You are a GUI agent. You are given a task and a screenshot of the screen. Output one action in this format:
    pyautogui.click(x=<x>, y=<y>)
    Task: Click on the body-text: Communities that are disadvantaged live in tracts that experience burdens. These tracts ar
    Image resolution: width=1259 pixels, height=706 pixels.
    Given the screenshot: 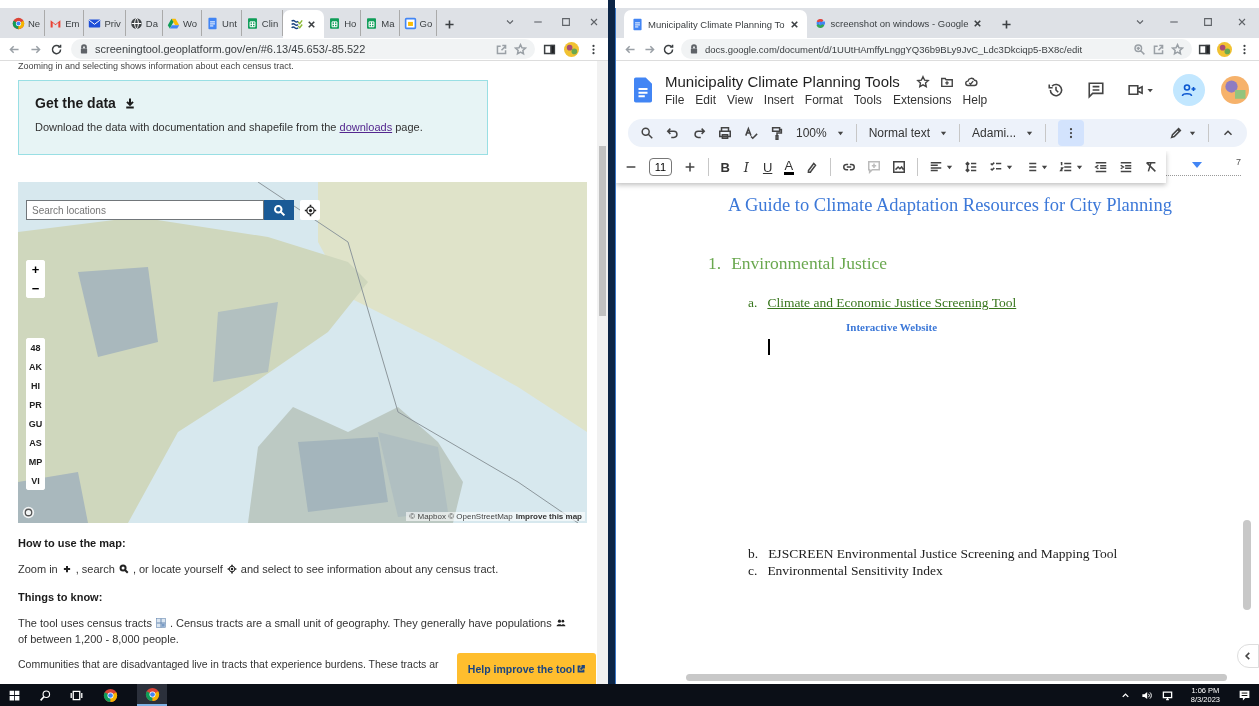 What is the action you would take?
    pyautogui.click(x=228, y=664)
    